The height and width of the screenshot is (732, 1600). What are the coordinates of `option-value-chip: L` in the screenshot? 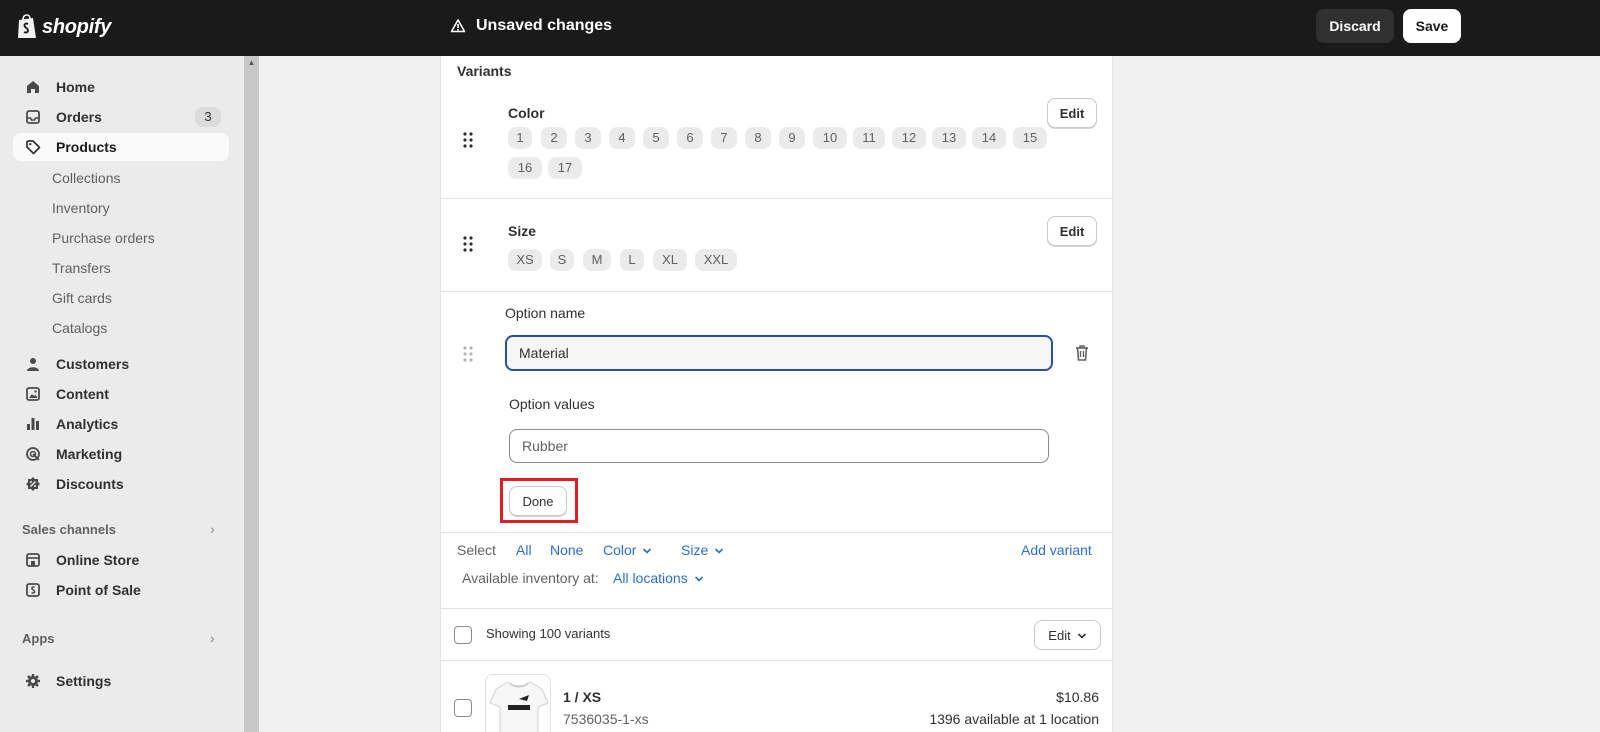 It's located at (632, 260).